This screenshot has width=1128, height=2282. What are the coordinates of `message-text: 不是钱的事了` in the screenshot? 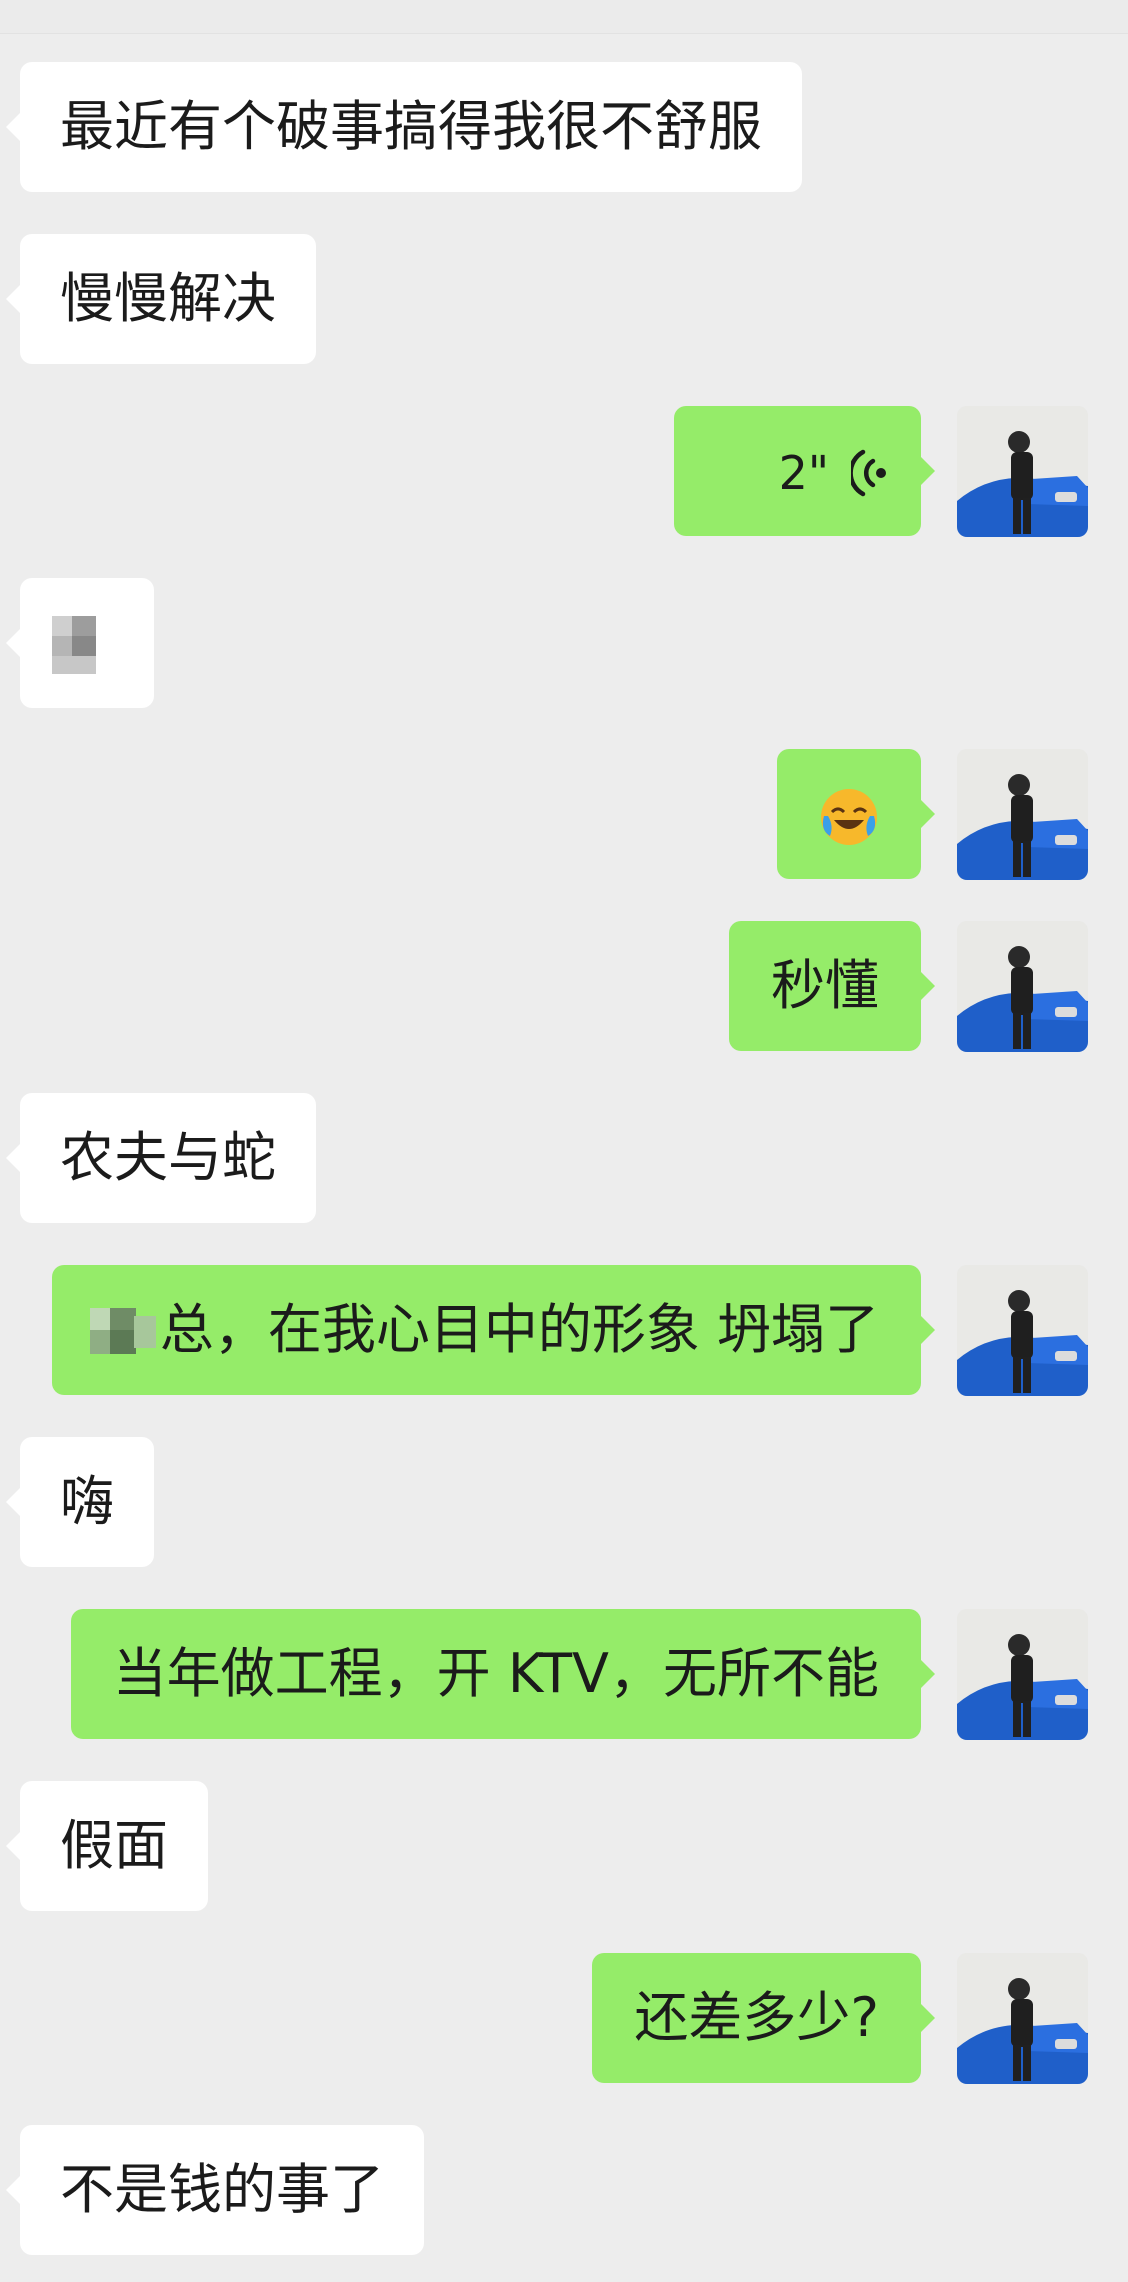 It's located at (222, 2189).